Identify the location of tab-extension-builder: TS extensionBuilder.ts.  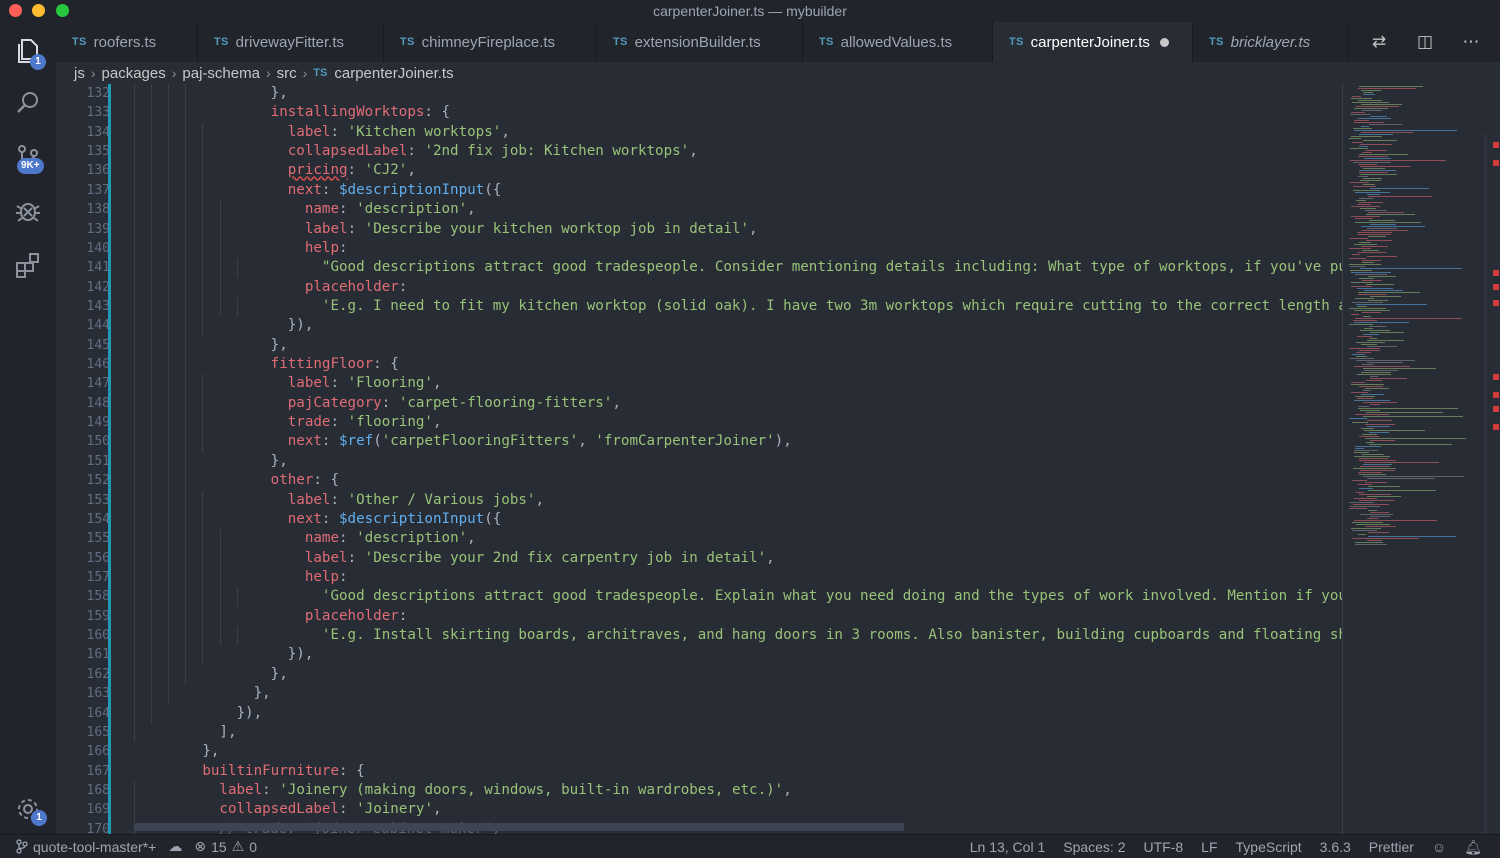
(700, 42).